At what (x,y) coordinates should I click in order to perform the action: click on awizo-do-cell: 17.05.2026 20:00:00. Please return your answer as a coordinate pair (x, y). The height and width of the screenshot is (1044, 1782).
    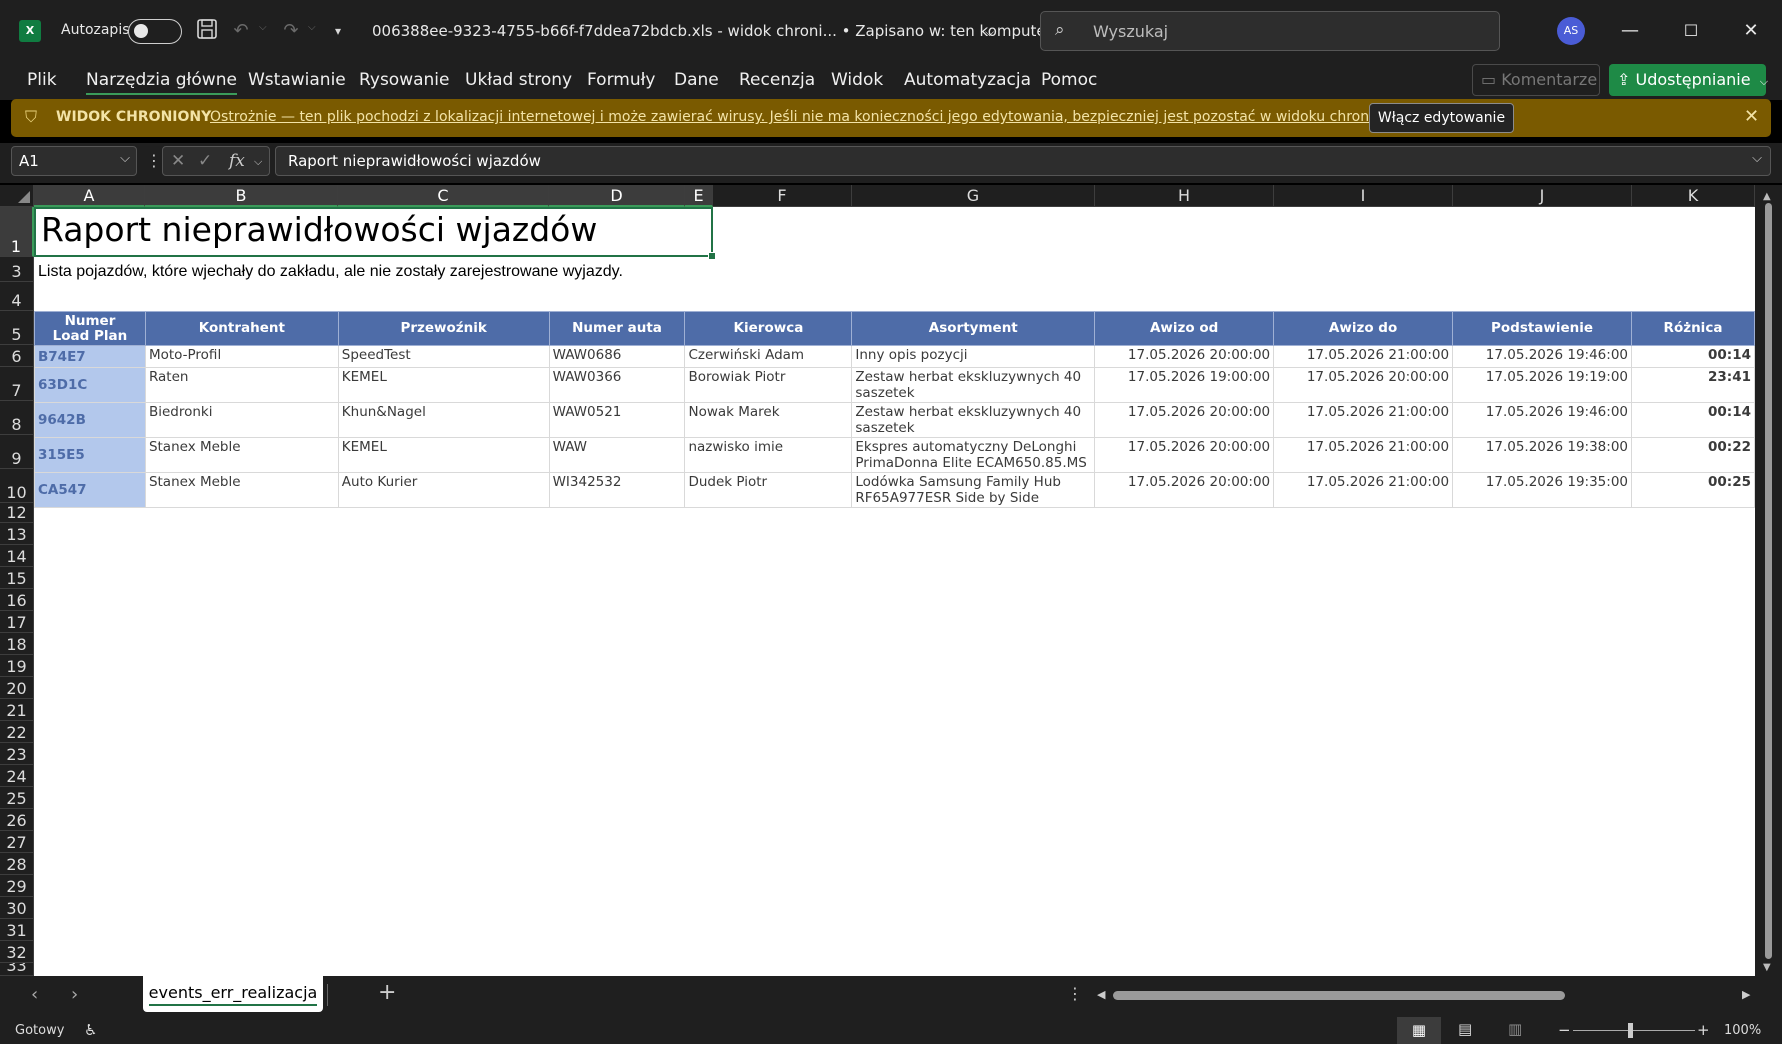
    Looking at the image, I should click on (1363, 385).